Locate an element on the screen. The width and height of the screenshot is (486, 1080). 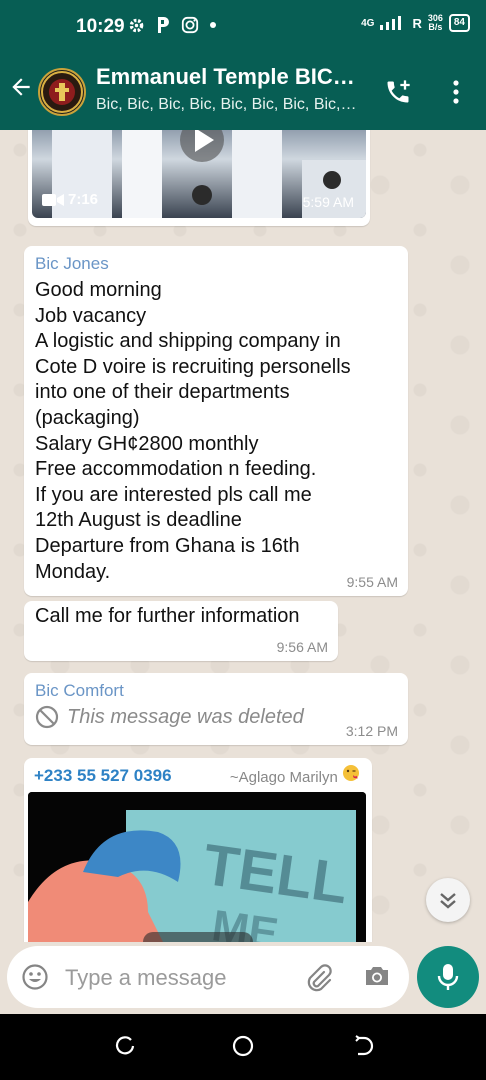
microphone-icon is located at coordinates (448, 977).